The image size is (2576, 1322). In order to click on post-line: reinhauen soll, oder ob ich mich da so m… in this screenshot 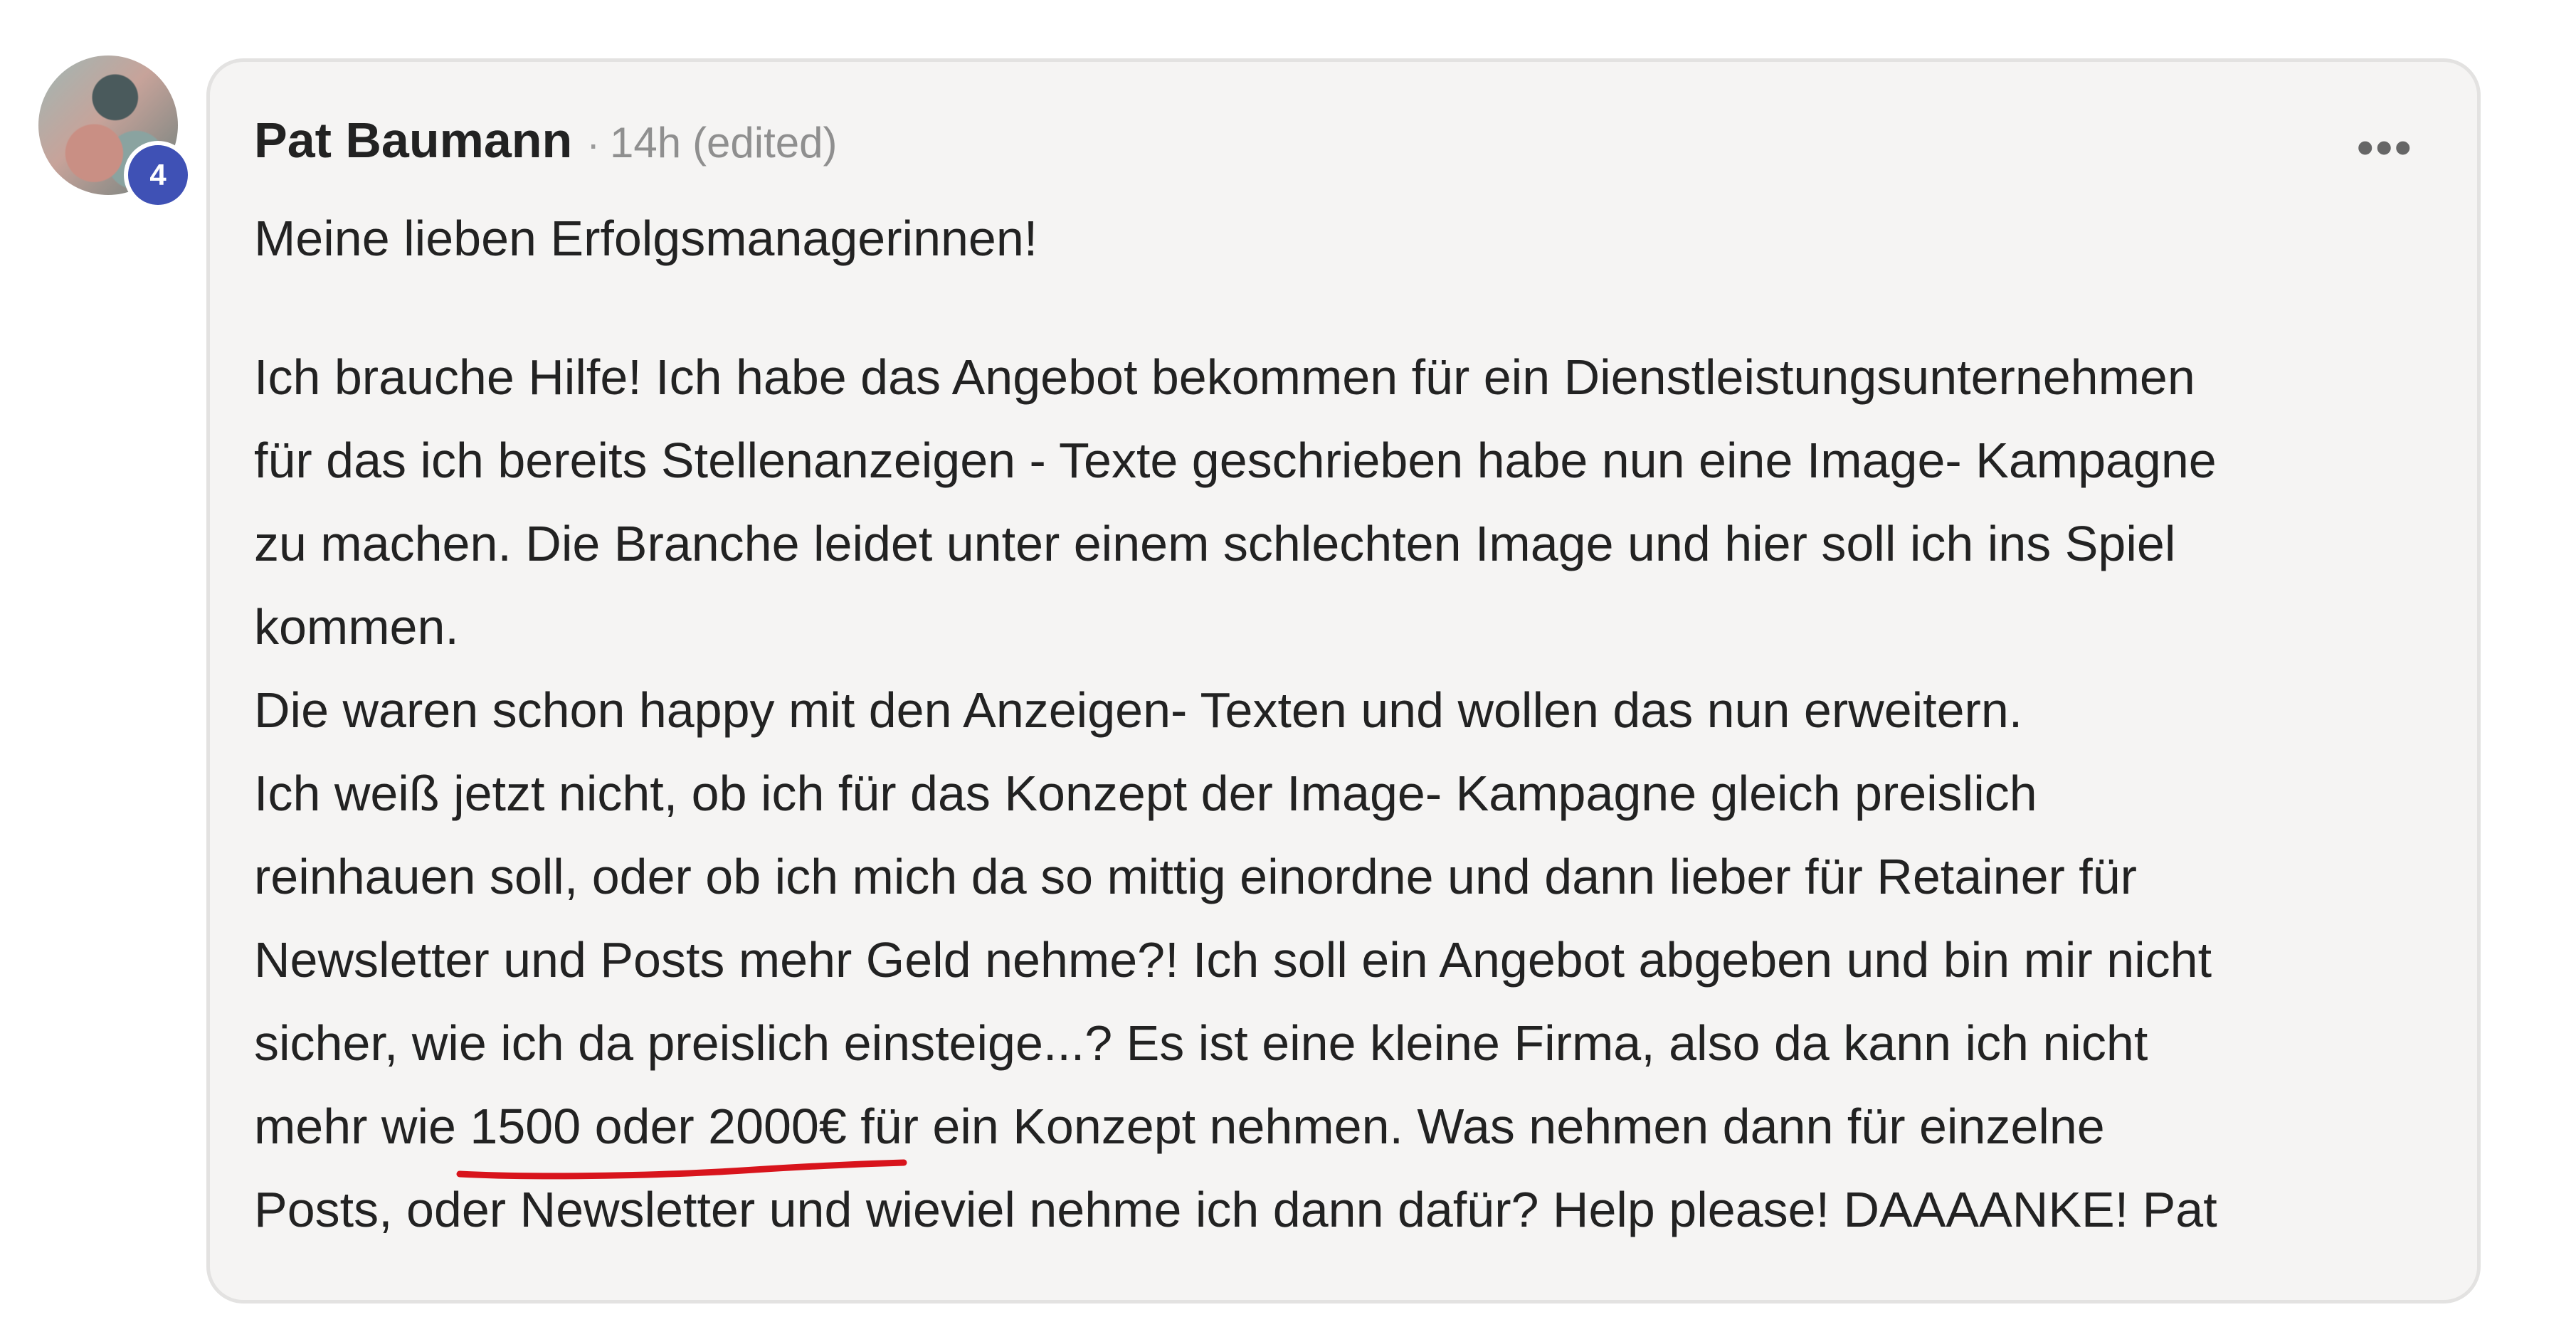, I will do `click(1195, 876)`.